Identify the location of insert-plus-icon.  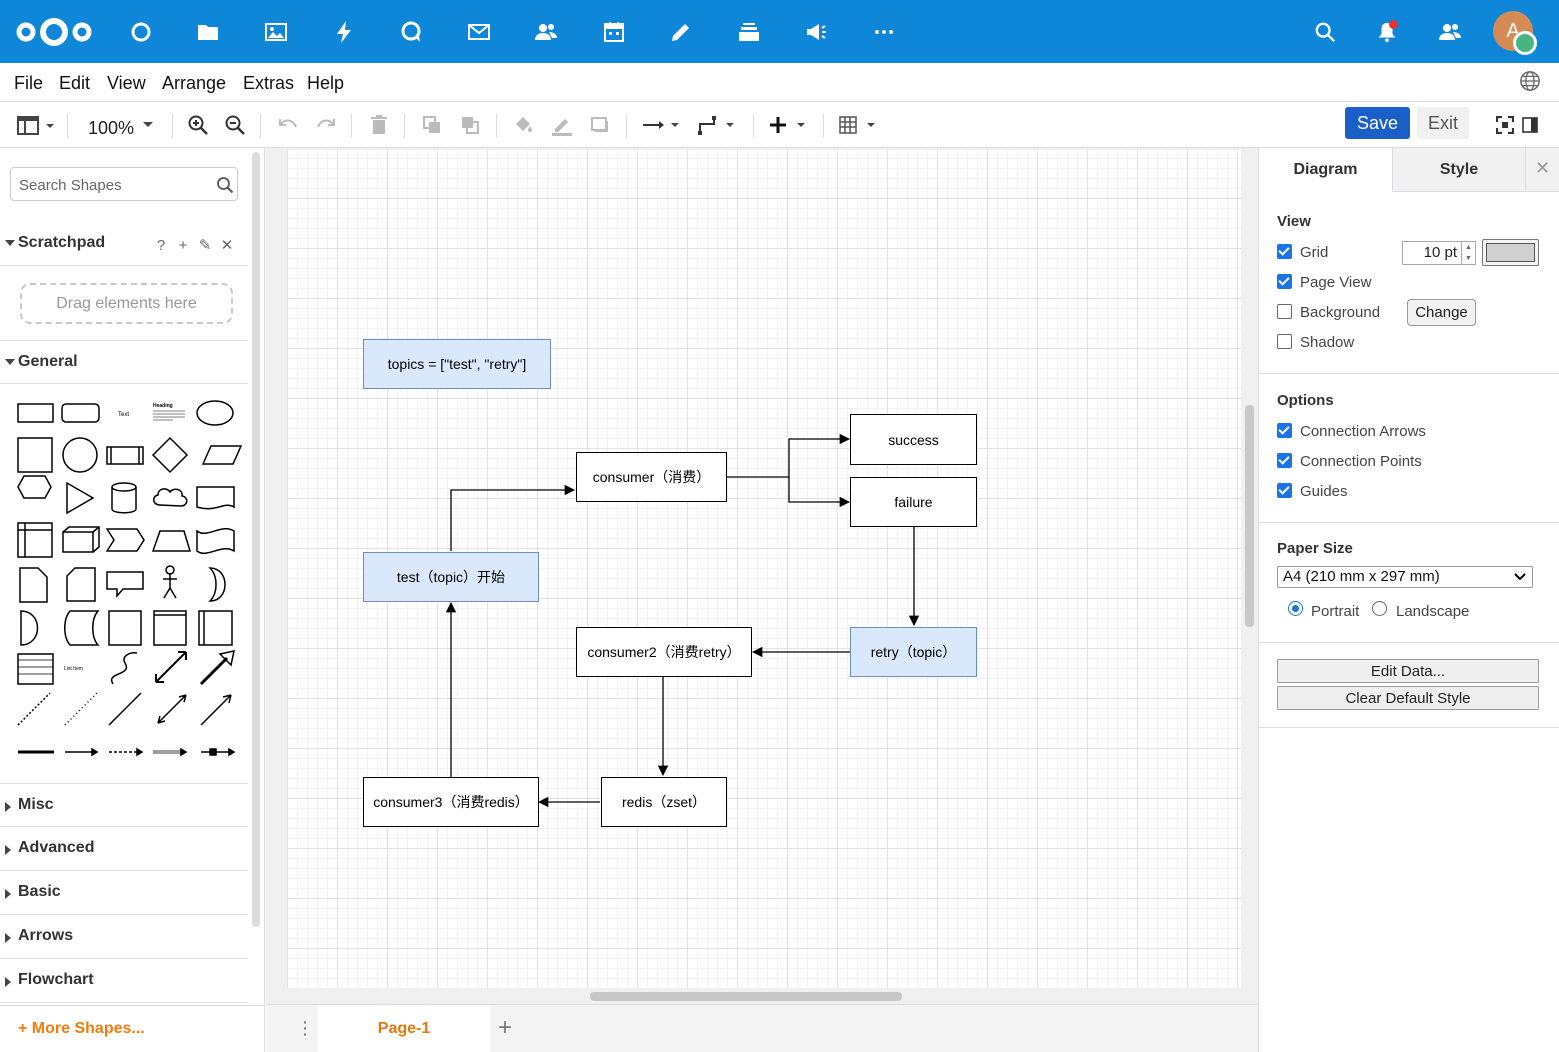
(788, 125).